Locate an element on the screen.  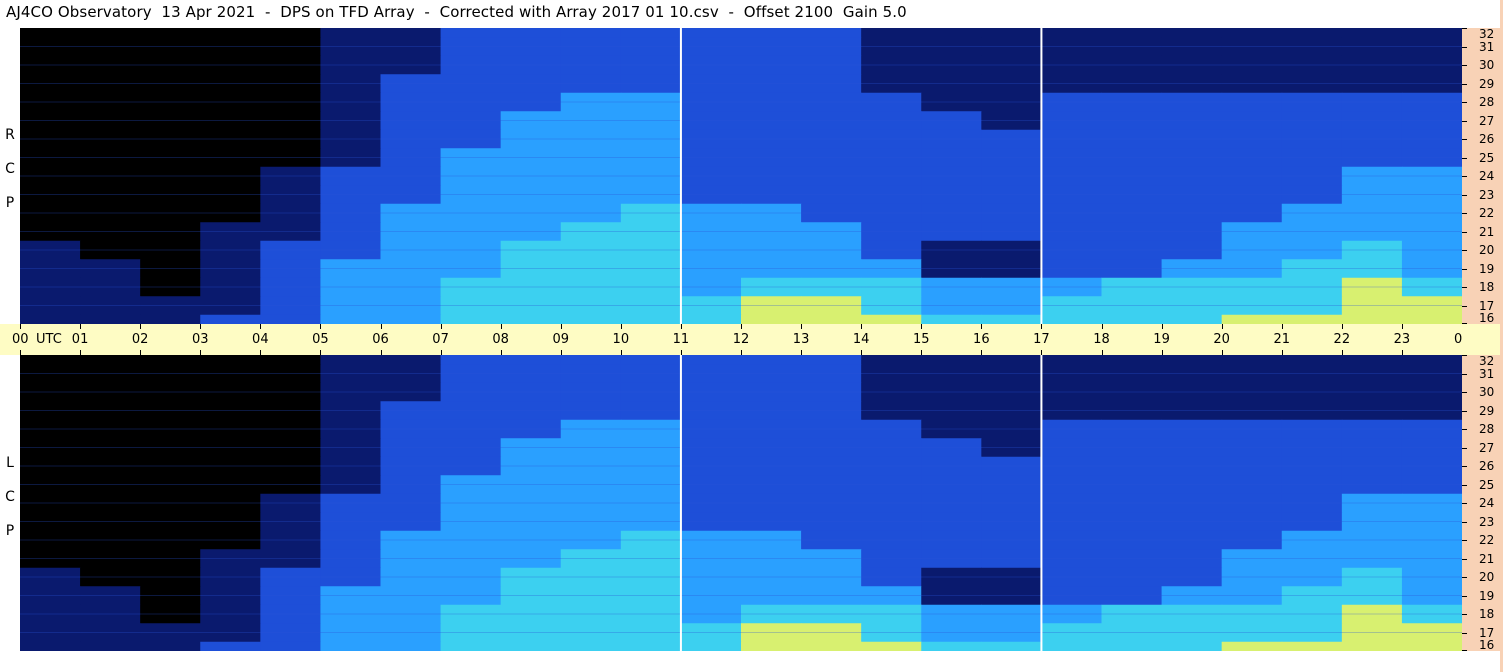
rcp-frequency-axis: 32 31 30 29 28 27 26 25 24 23 22 21 20 19 18 17 16 is located at coordinates (1482, 176).